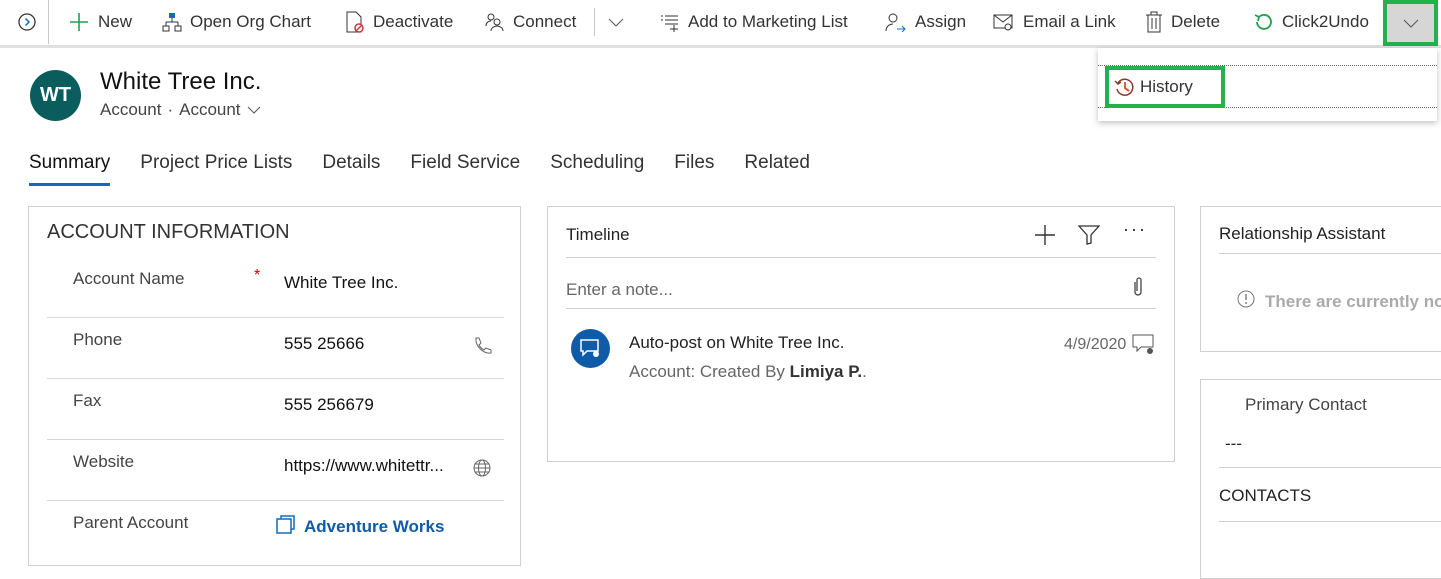  I want to click on globe-icon, so click(482, 468).